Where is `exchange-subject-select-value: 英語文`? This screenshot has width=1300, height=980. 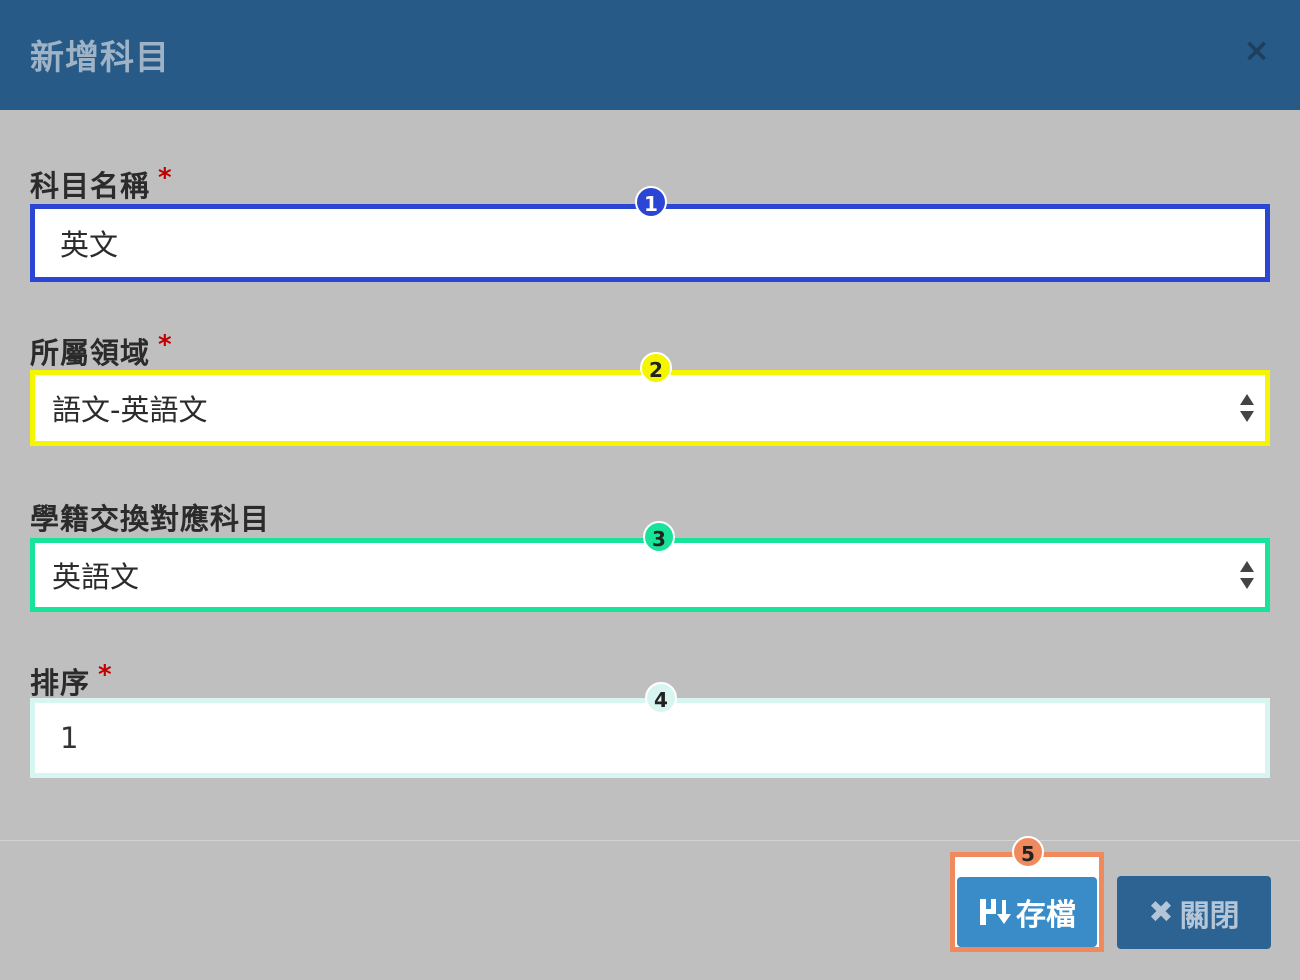 exchange-subject-select-value: 英語文 is located at coordinates (96, 577).